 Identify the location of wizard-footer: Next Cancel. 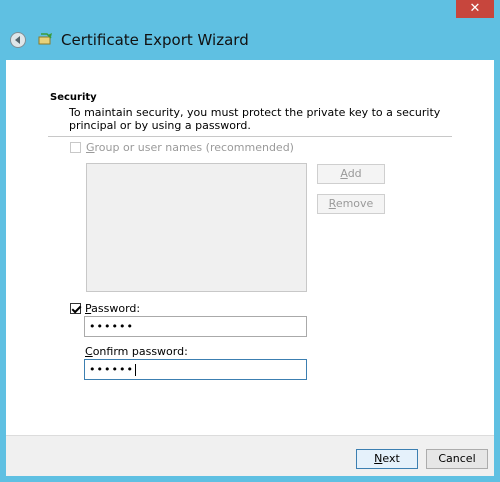
(250, 455).